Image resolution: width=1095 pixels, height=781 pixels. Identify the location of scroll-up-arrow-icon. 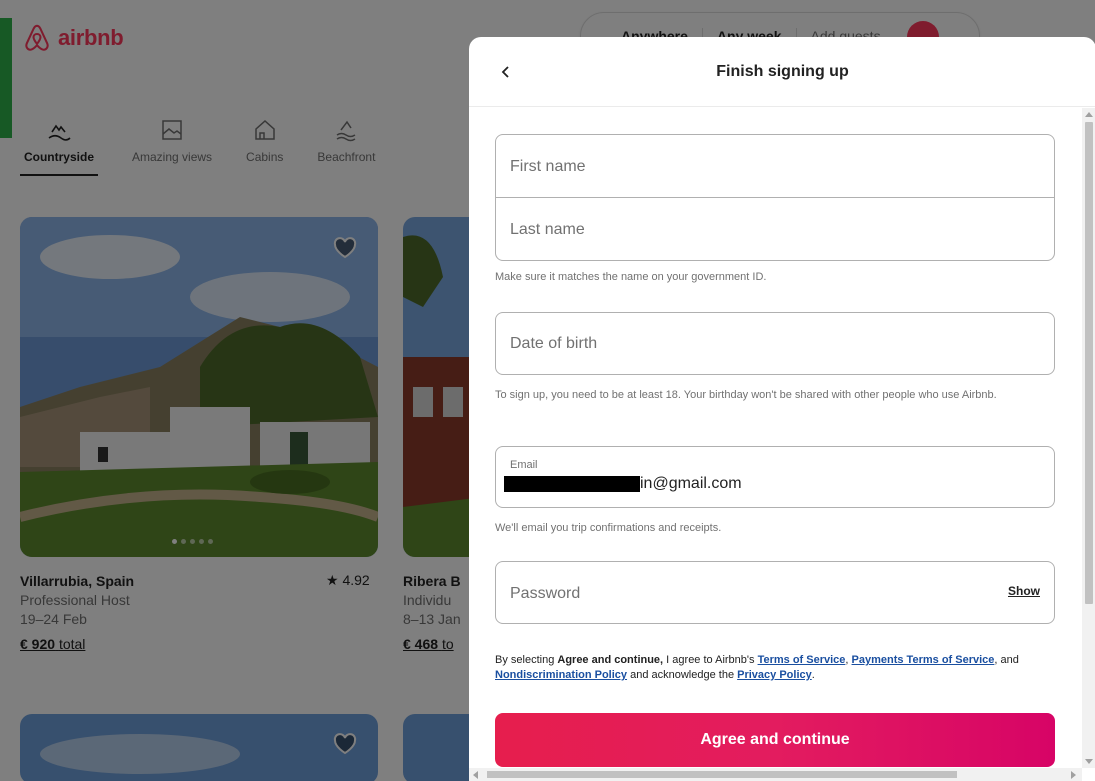
(1089, 114).